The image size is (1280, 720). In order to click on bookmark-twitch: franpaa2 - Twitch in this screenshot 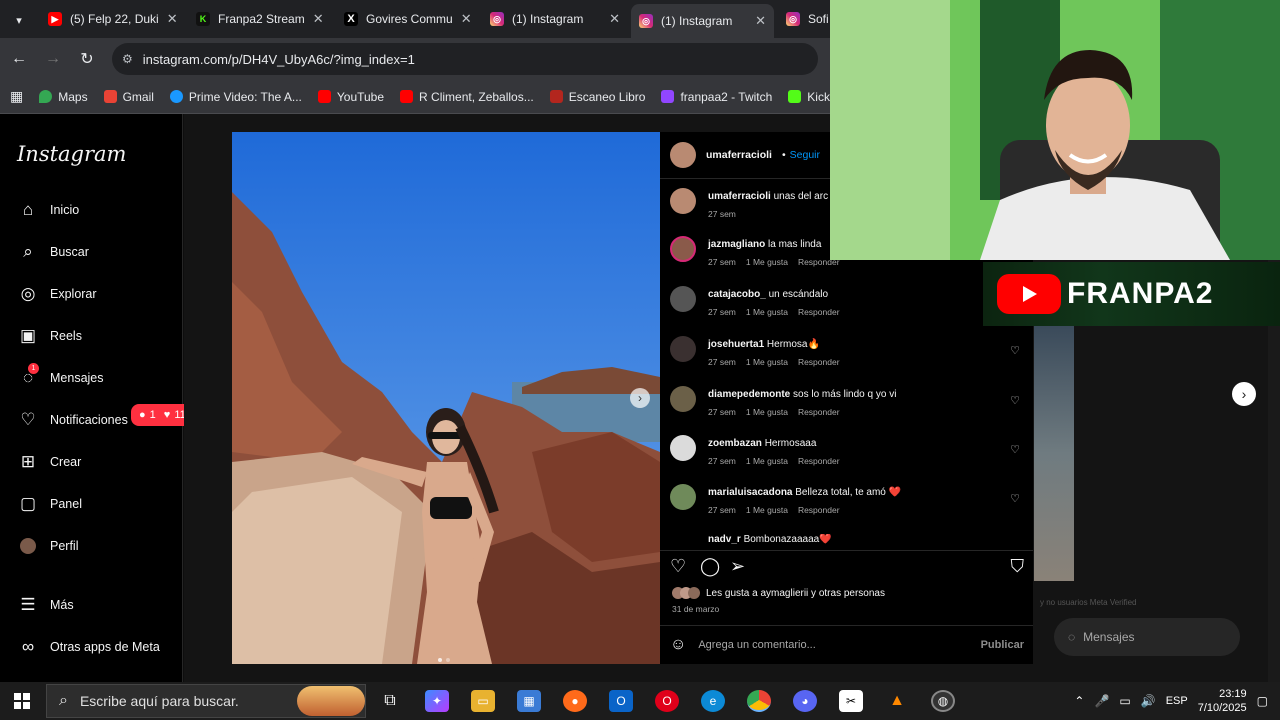, I will do `click(716, 97)`.